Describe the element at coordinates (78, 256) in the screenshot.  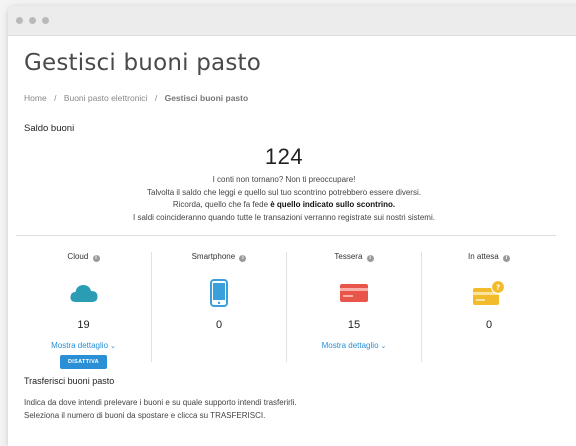
I see `card-title-text: Cloud` at that location.